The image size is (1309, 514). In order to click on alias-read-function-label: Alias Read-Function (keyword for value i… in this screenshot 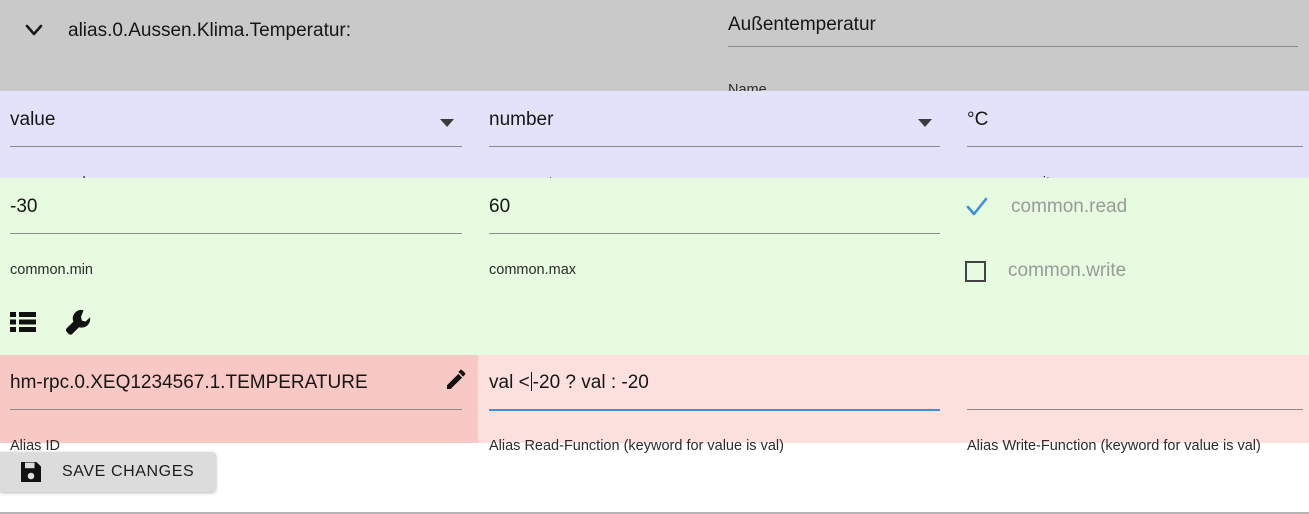, I will do `click(636, 446)`.